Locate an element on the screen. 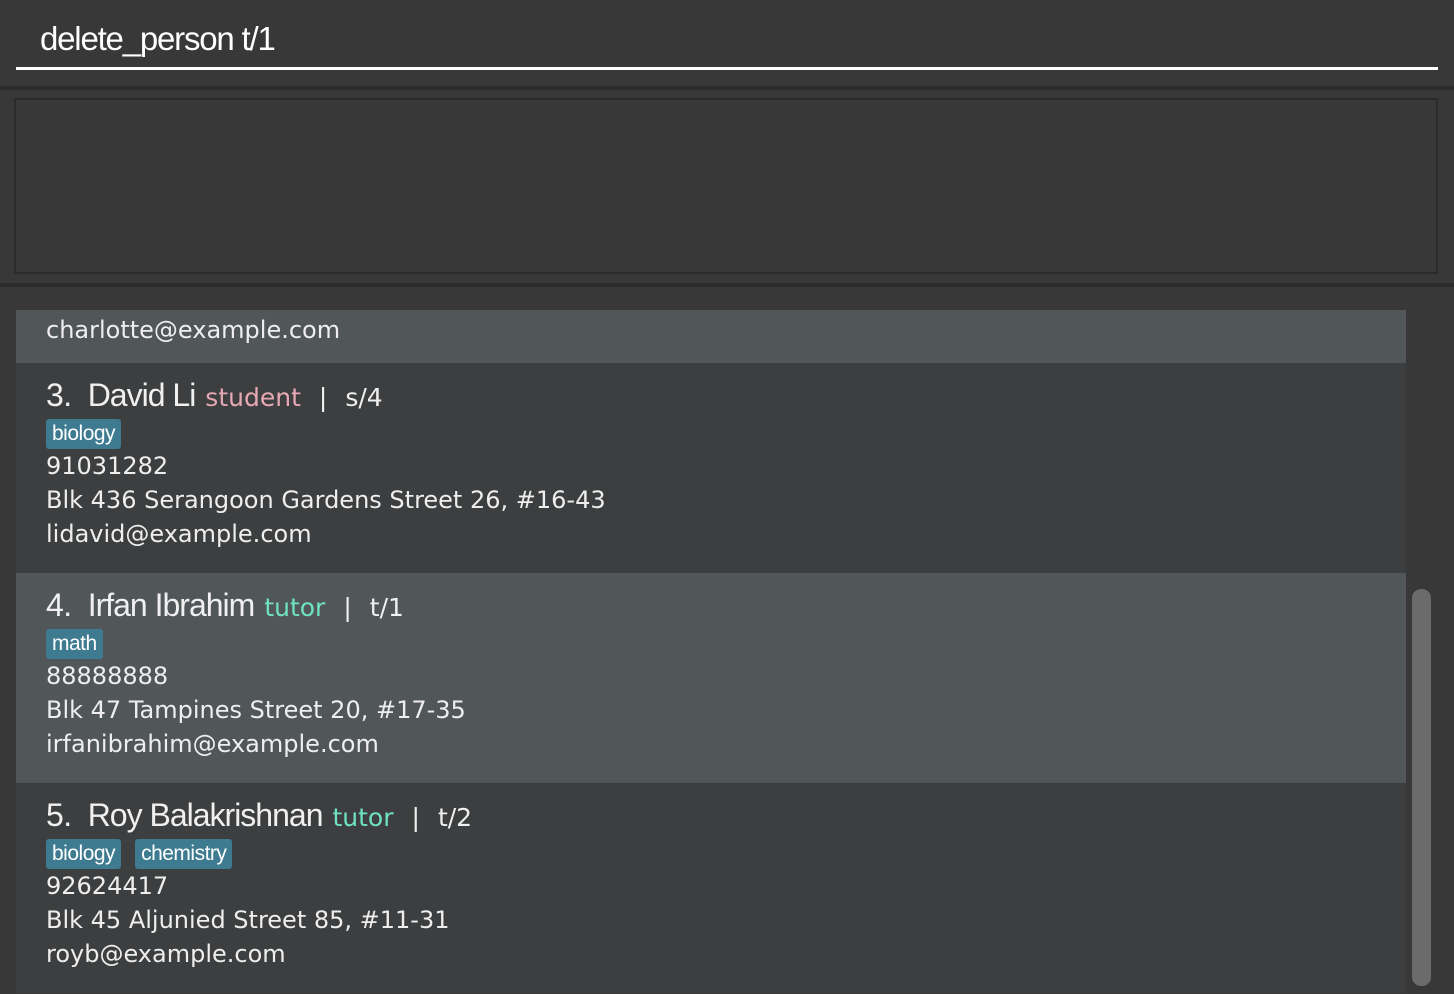 This screenshot has height=994, width=1454. tag-list: math is located at coordinates (711, 644).